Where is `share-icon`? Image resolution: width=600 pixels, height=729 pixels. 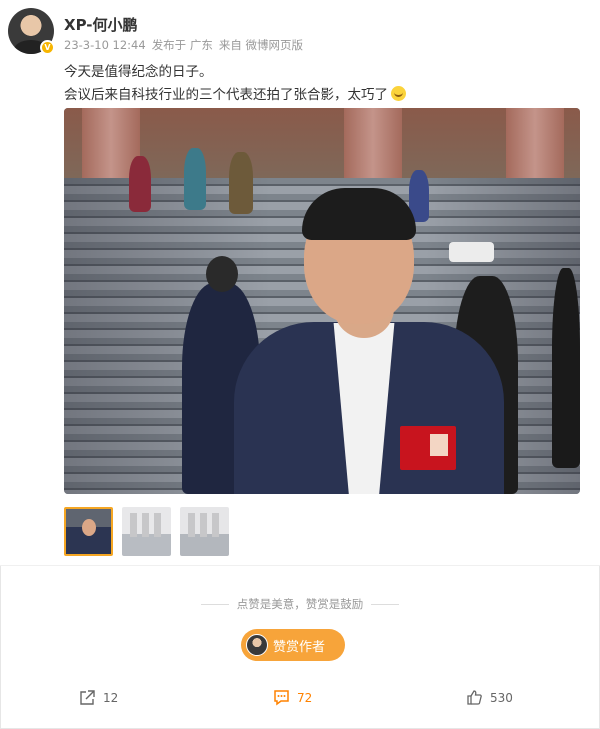 share-icon is located at coordinates (87, 697).